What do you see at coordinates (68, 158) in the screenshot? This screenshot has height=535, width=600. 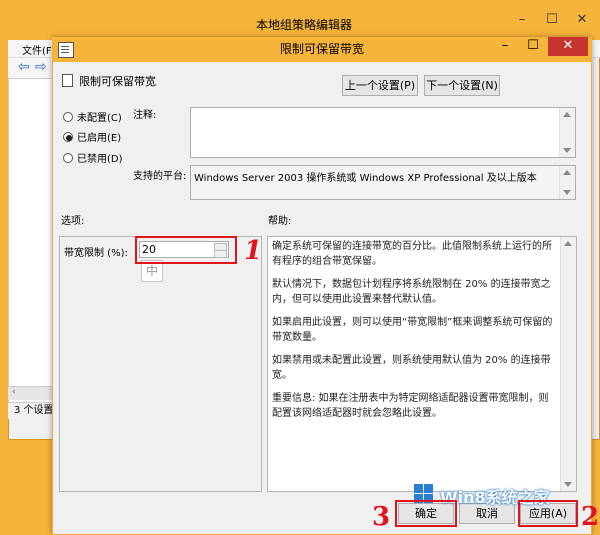 I see `radio-disabled` at bounding box center [68, 158].